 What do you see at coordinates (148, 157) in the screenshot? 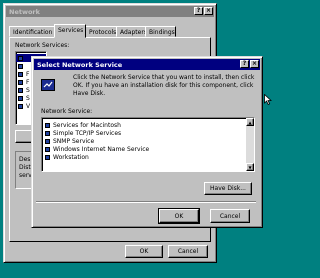
I see `list-item: Workstation` at bounding box center [148, 157].